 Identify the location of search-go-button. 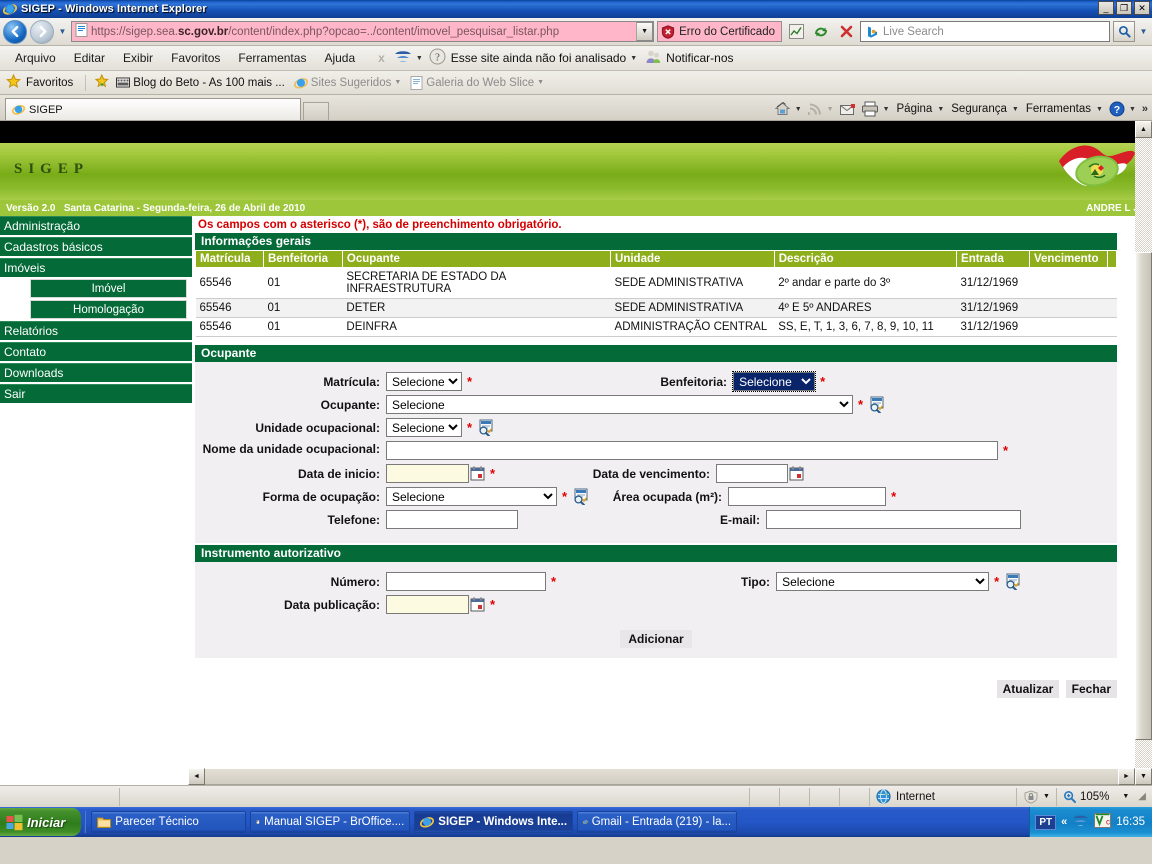
(1124, 31).